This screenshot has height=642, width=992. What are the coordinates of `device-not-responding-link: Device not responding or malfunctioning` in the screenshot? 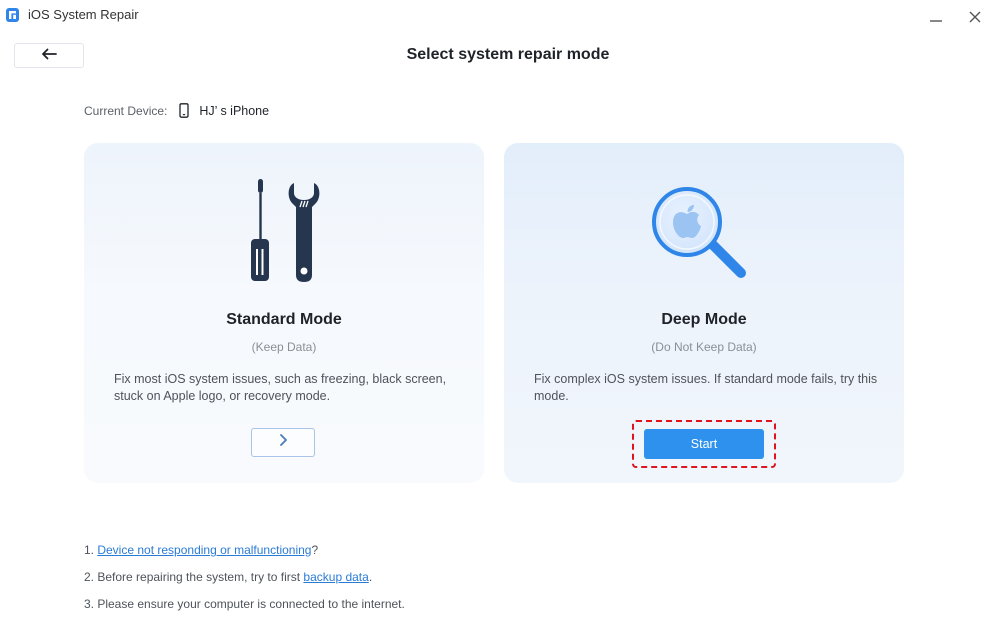 It's located at (204, 550).